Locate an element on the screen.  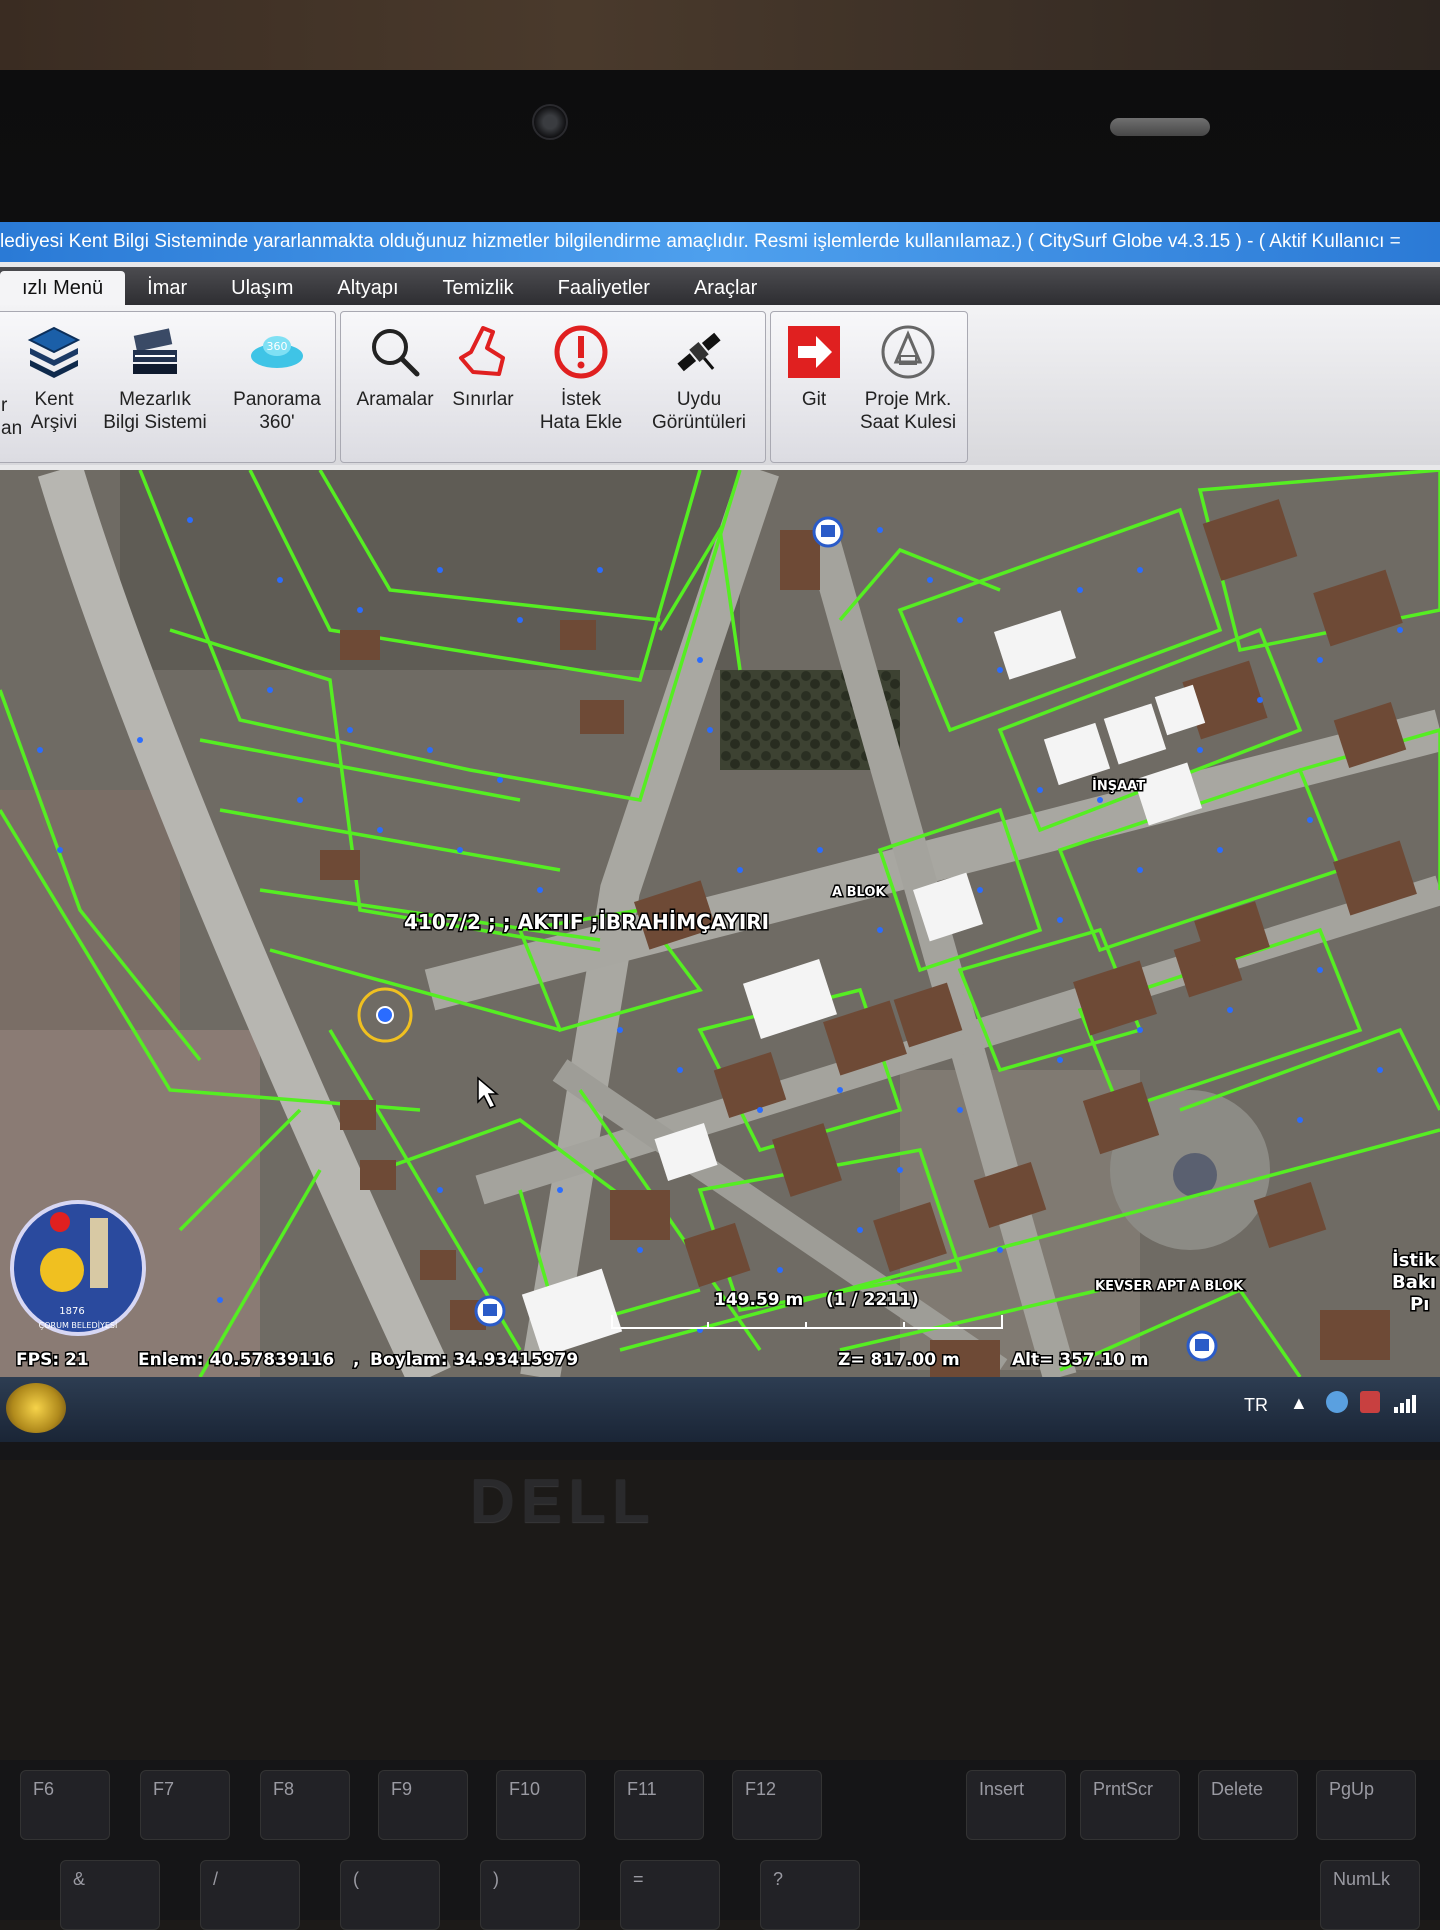
panorama-360-icon: 360 is located at coordinates (277, 352).